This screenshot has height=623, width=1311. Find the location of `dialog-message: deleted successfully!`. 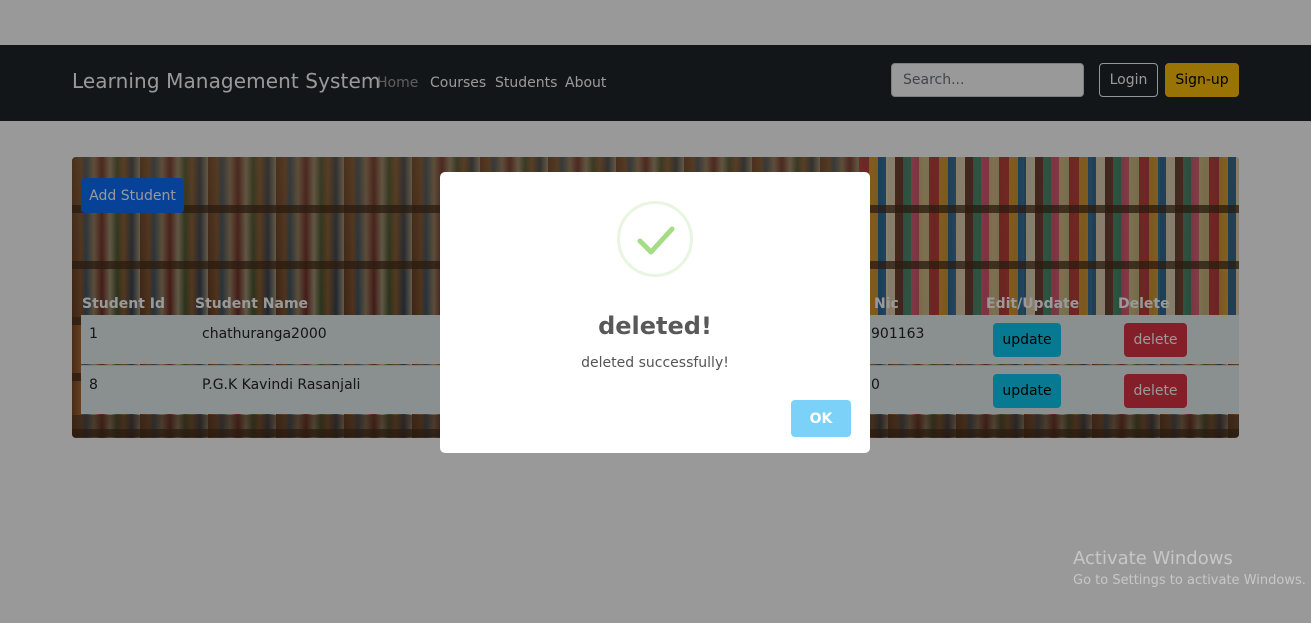

dialog-message: deleted successfully! is located at coordinates (655, 363).